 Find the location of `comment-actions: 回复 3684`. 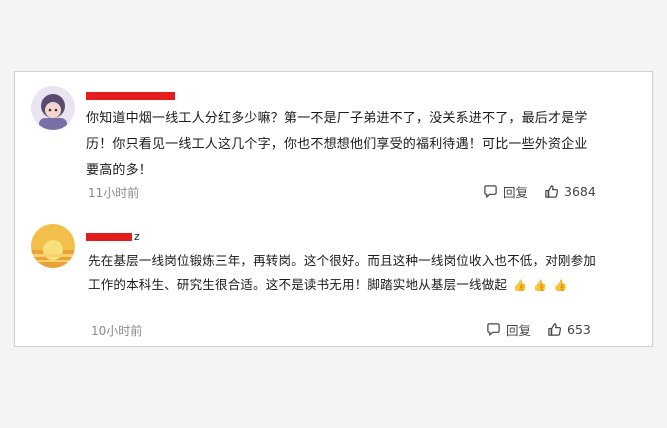

comment-actions: 回复 3684 is located at coordinates (539, 191).